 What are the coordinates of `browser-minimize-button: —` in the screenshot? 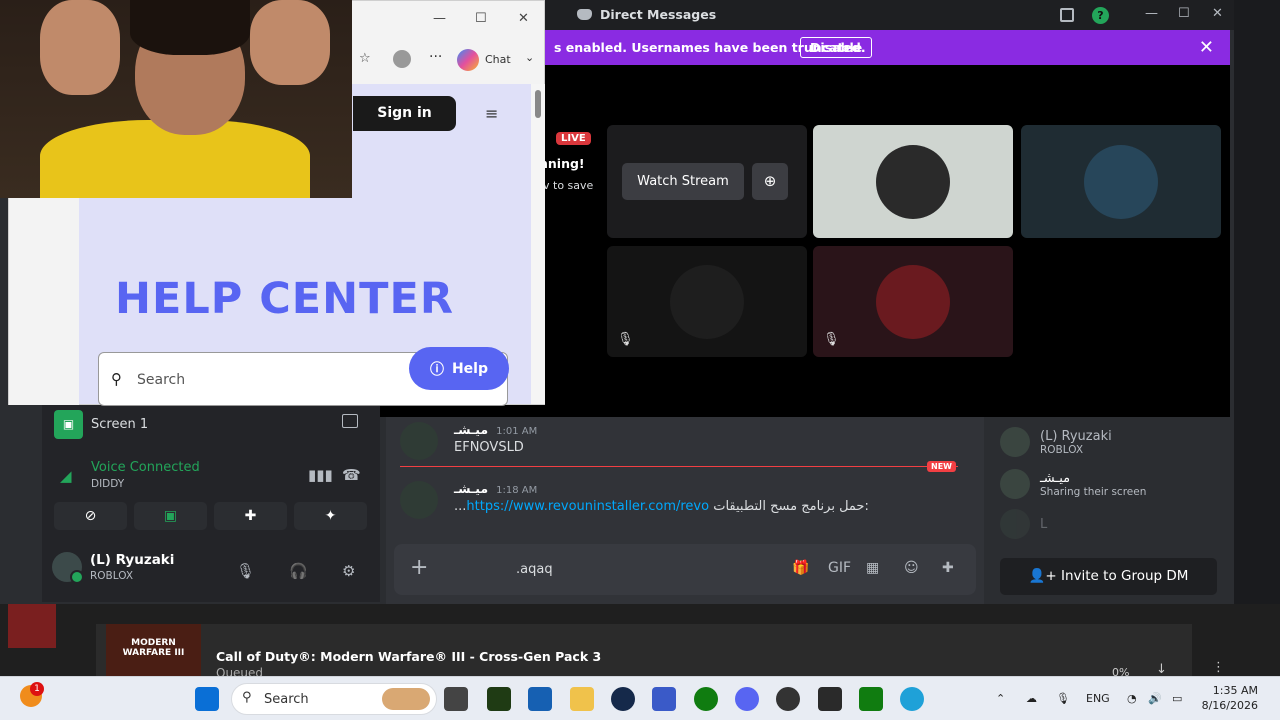 It's located at (439, 18).